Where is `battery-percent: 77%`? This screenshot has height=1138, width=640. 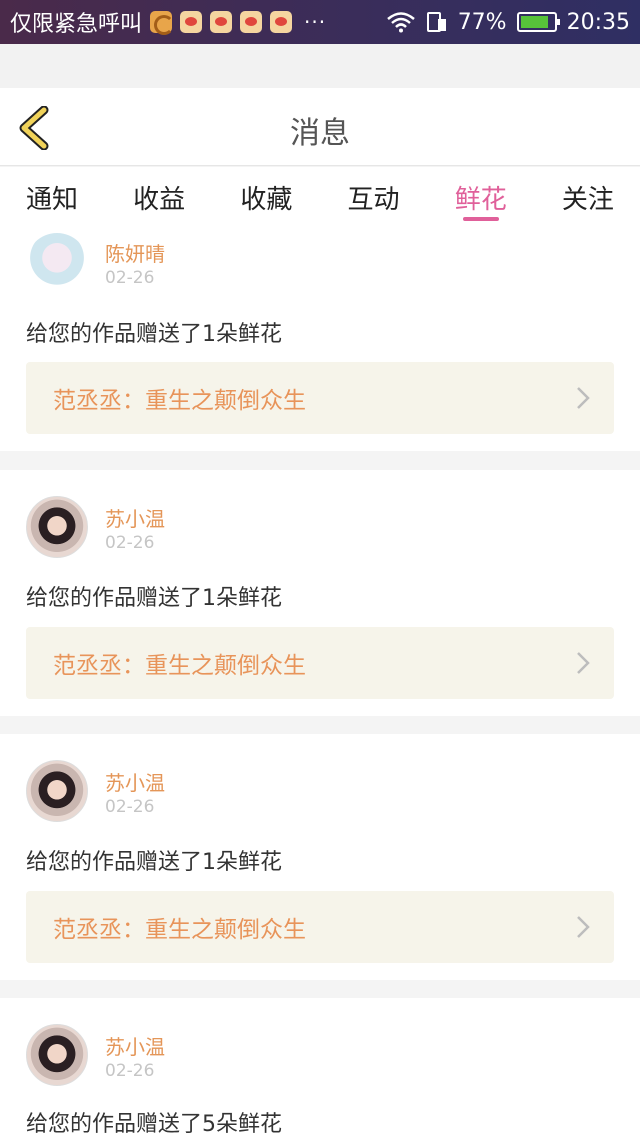
battery-percent: 77% is located at coordinates (482, 22).